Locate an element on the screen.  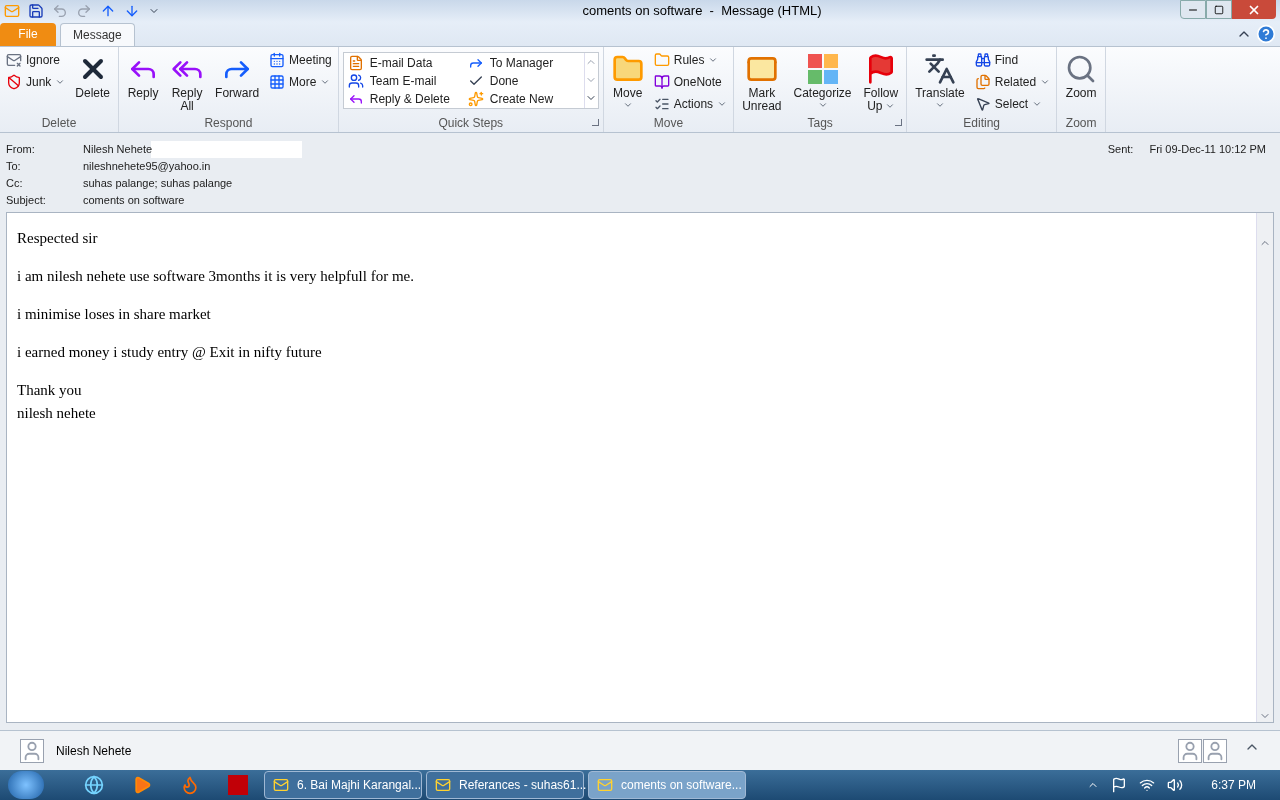
ribbon-button: Mark Unread is located at coordinates (762, 79).